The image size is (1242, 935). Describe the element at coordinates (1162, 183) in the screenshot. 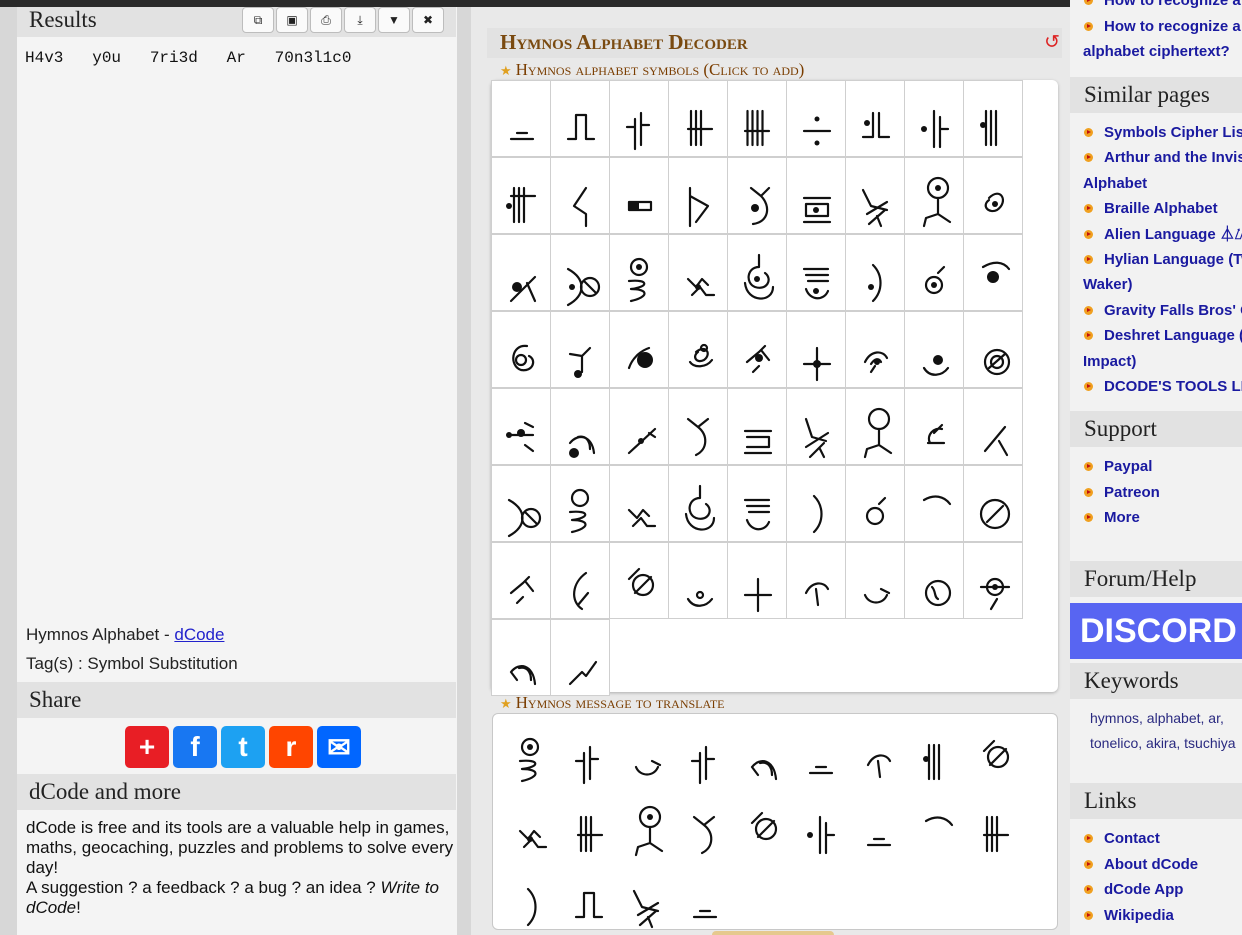

I see `sidebar-link: Alphabet` at that location.